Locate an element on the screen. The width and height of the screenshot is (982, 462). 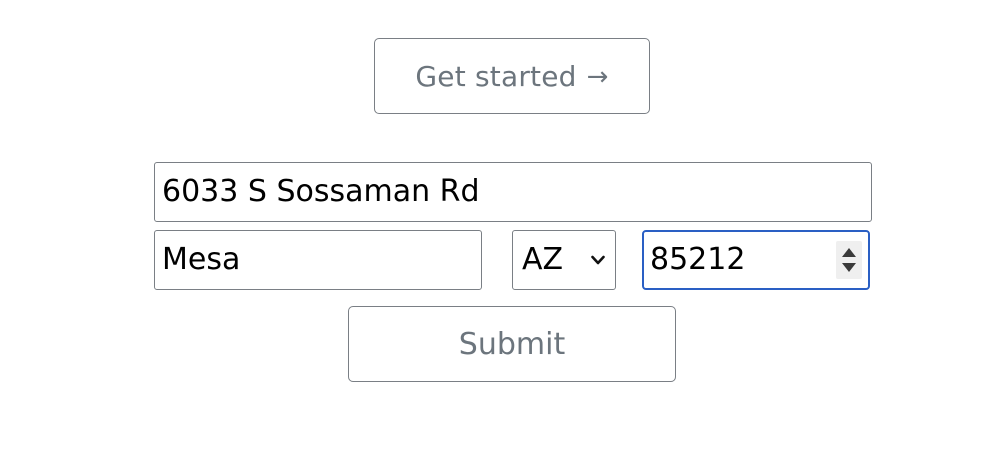
city-value: Mesa is located at coordinates (201, 259).